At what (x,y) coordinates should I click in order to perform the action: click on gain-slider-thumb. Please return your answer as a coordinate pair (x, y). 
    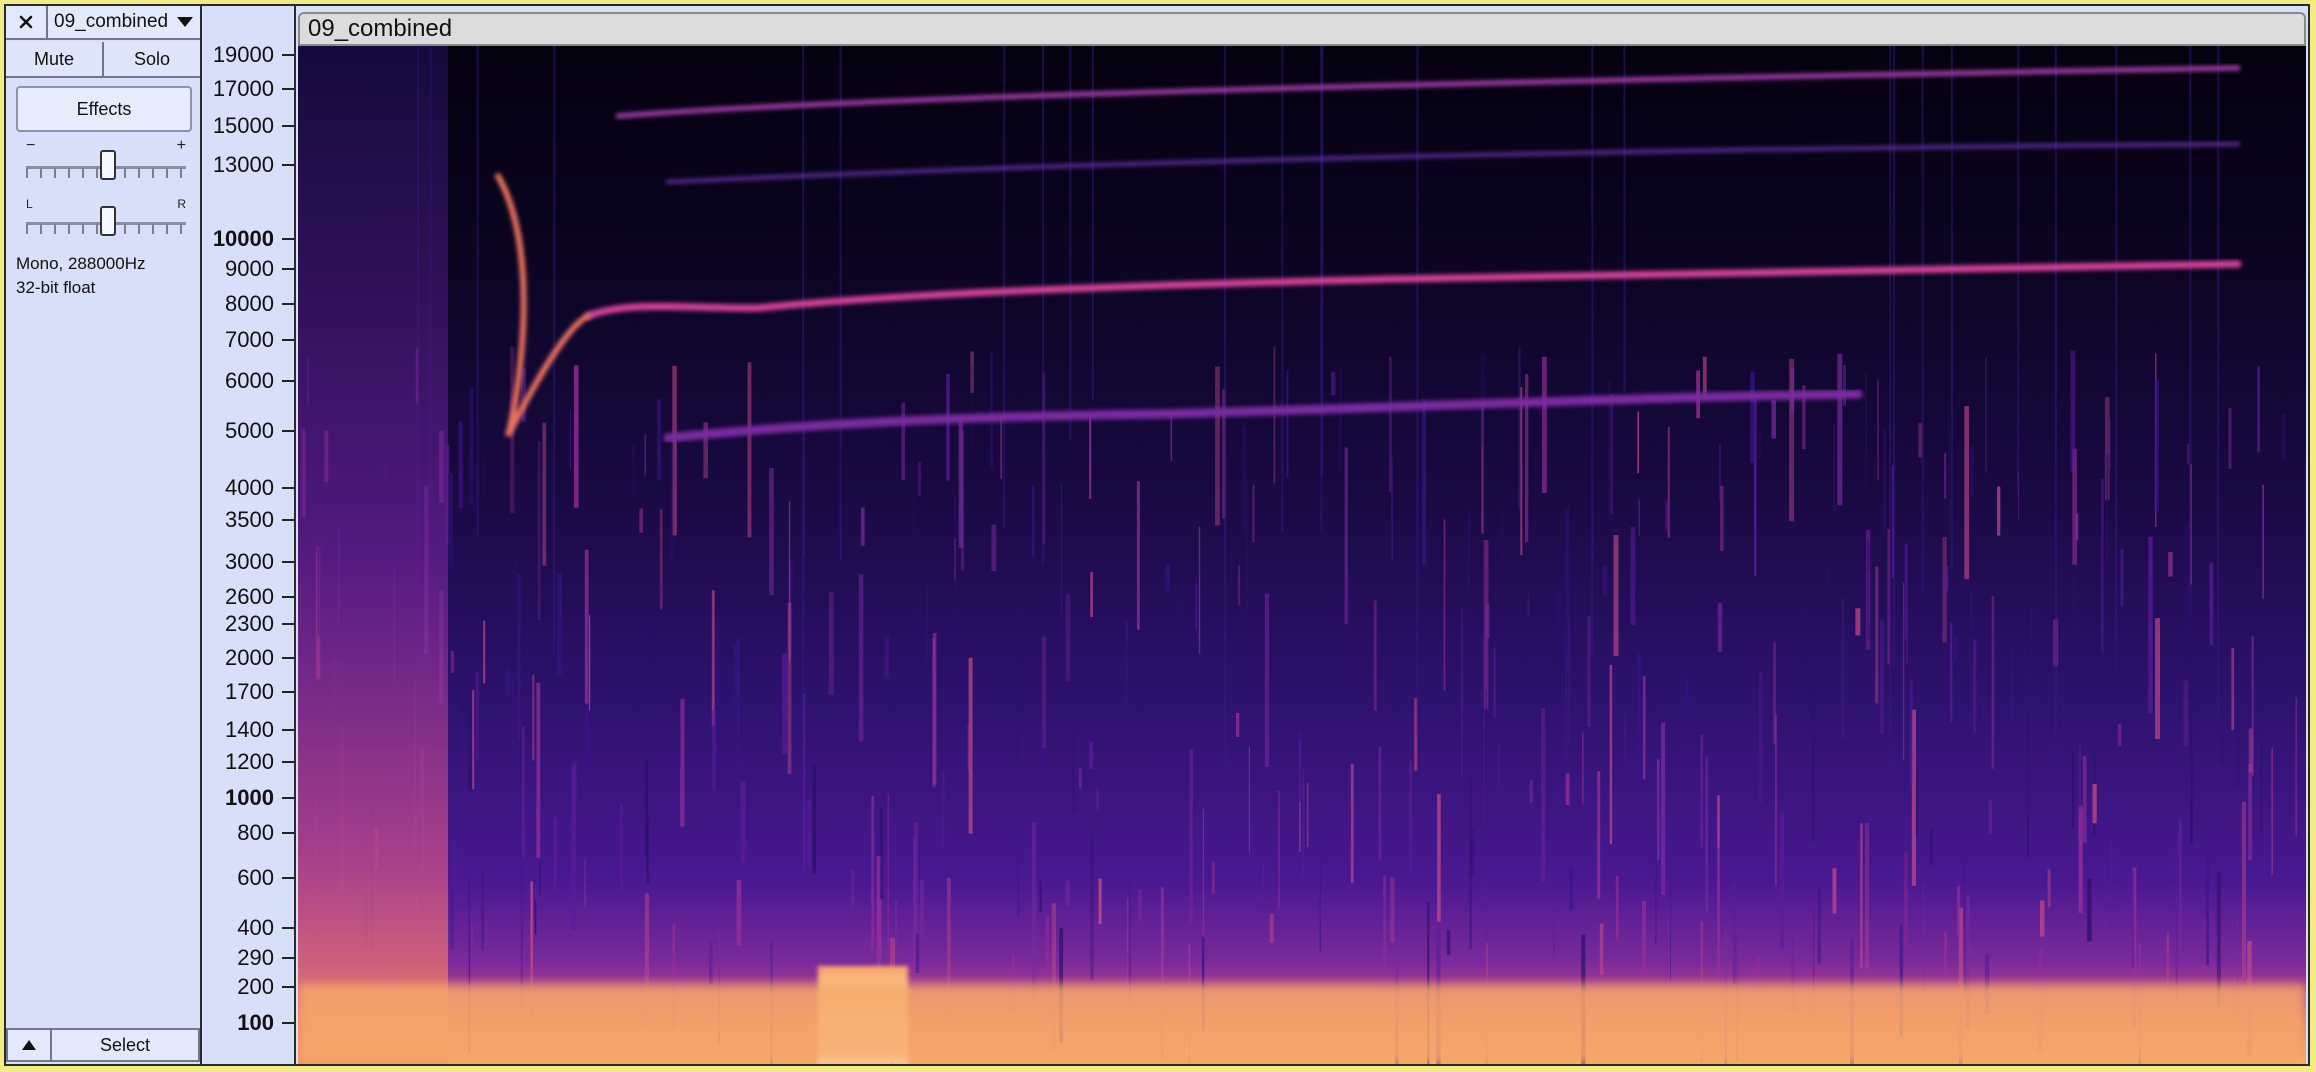
    Looking at the image, I should click on (108, 165).